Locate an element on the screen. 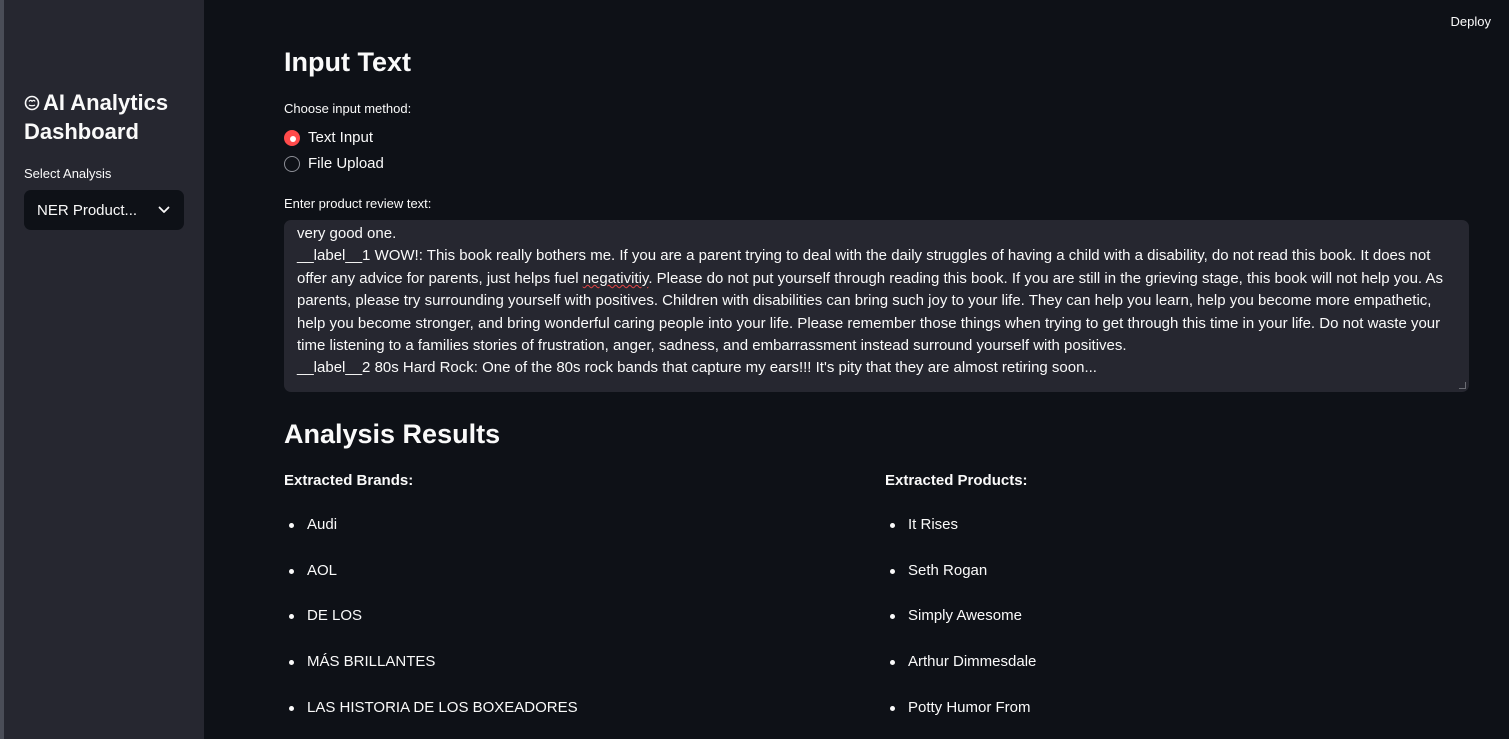  list-item: Potty Humor From is located at coordinates (1165, 719).